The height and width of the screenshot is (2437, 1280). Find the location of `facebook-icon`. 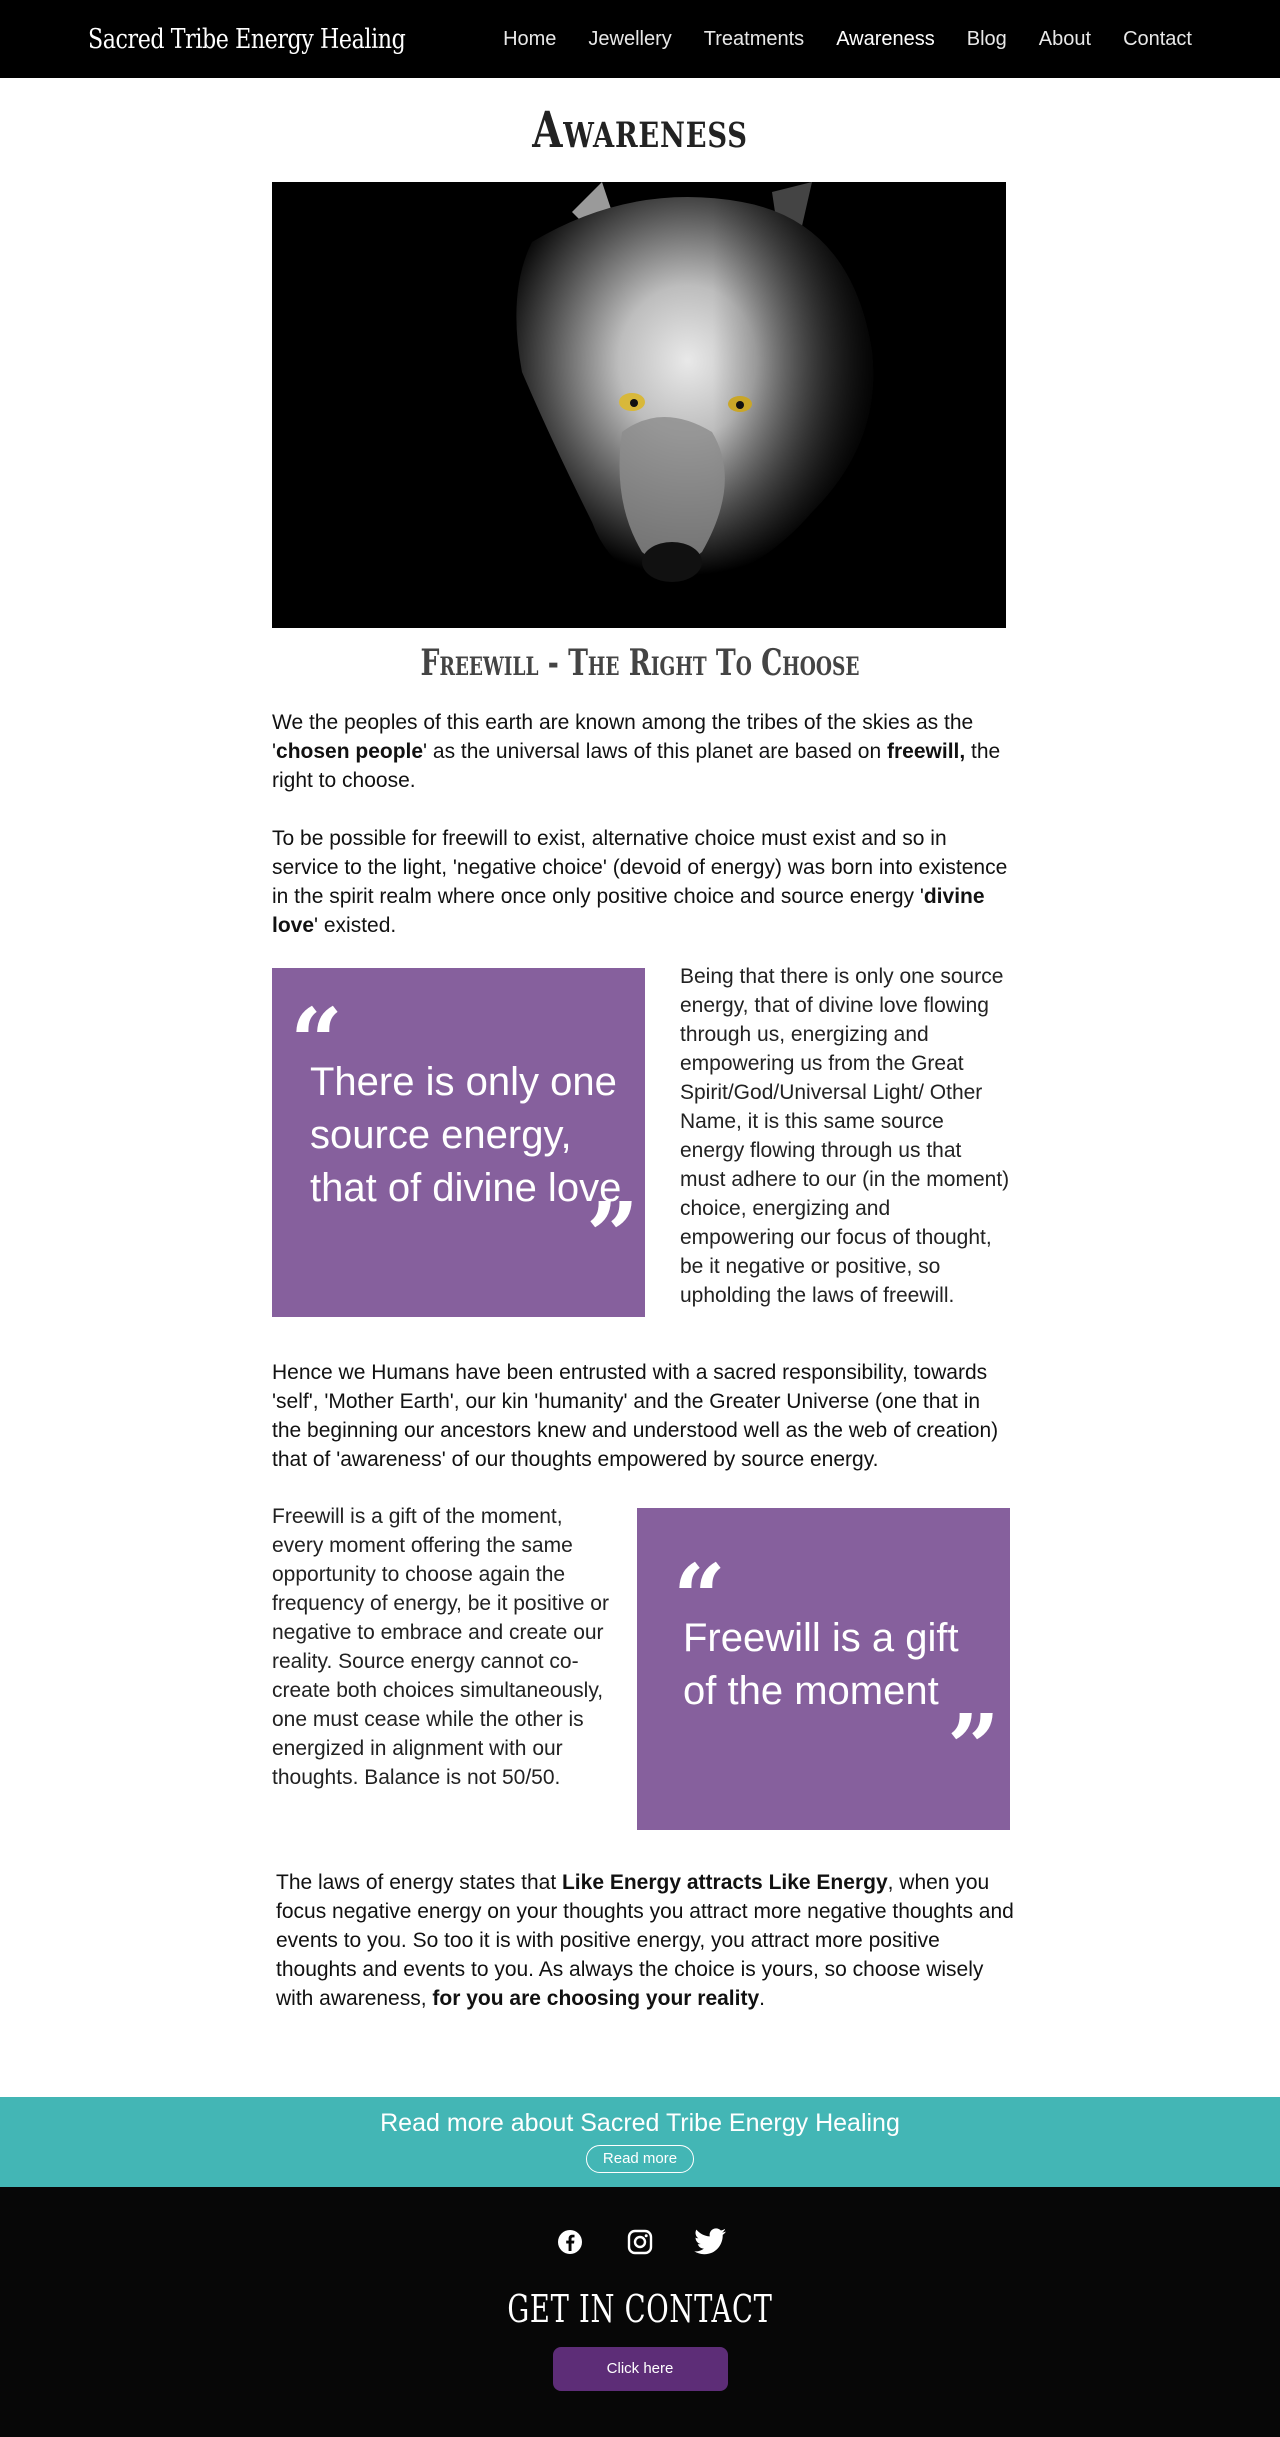

facebook-icon is located at coordinates (570, 2242).